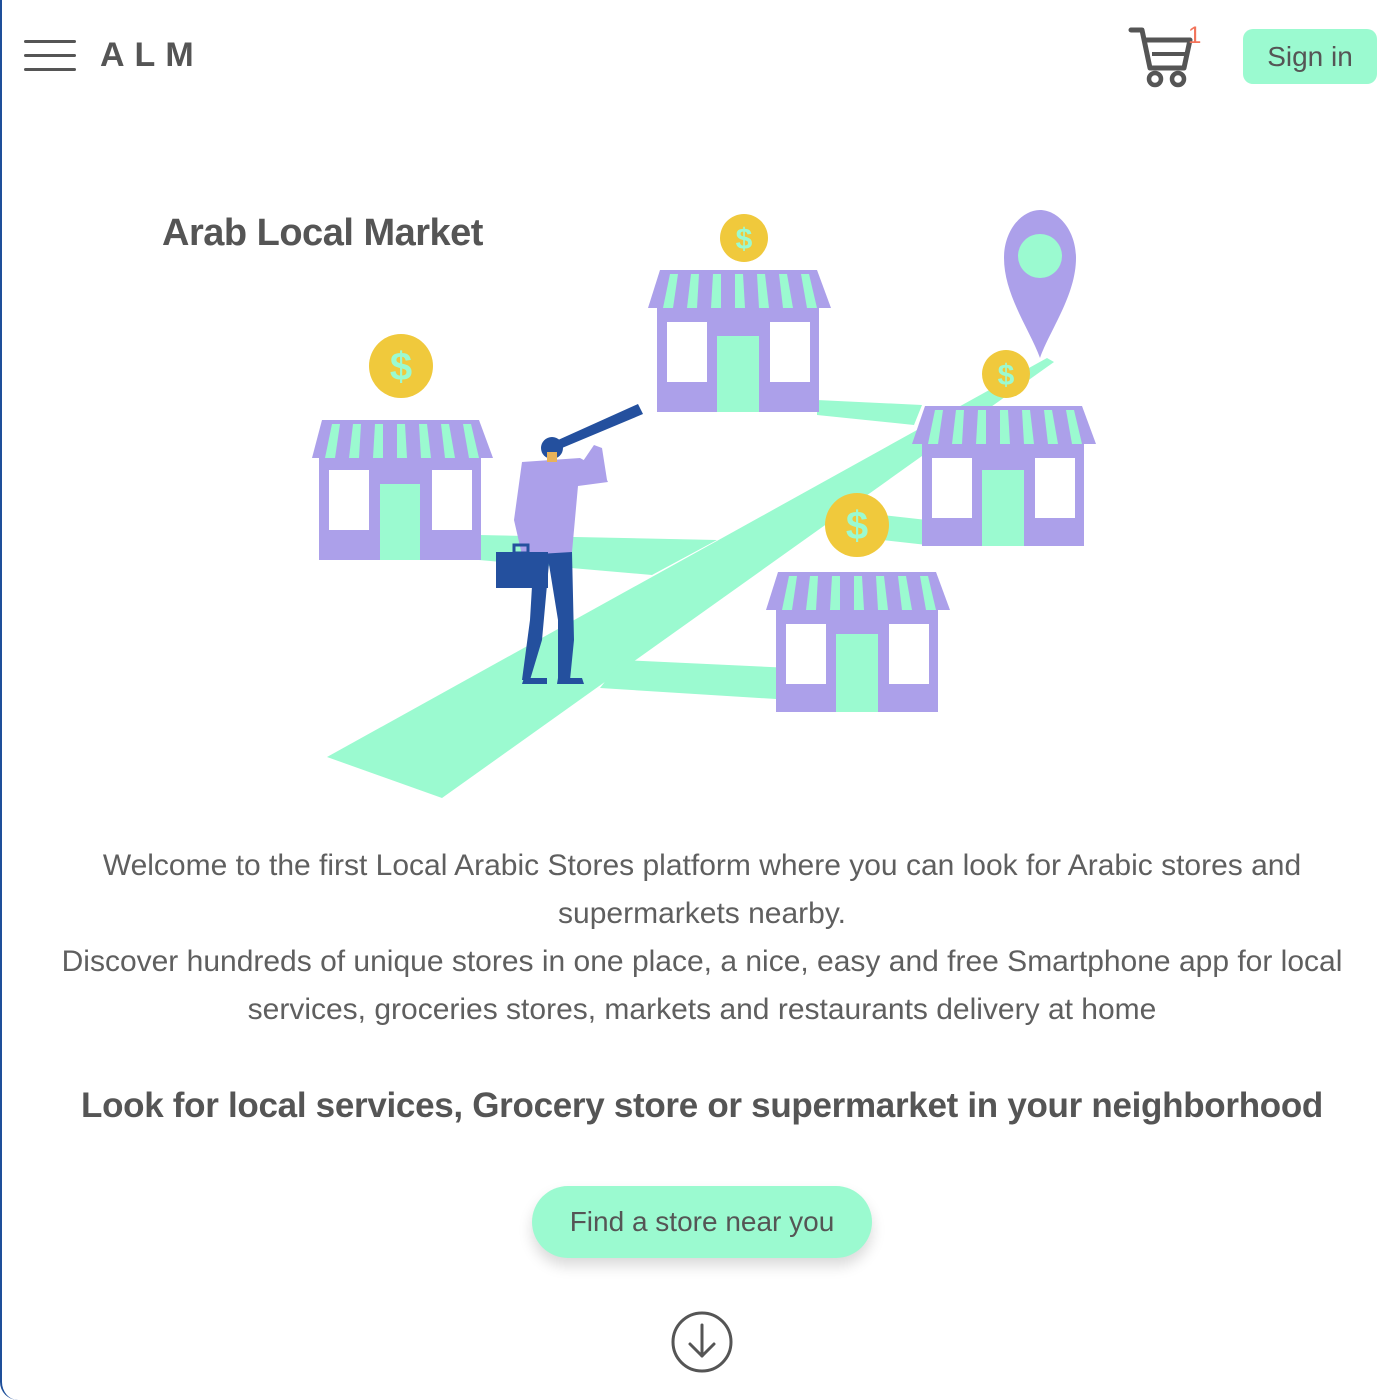  What do you see at coordinates (1195, 35) in the screenshot?
I see `cart-count-badge: 1` at bounding box center [1195, 35].